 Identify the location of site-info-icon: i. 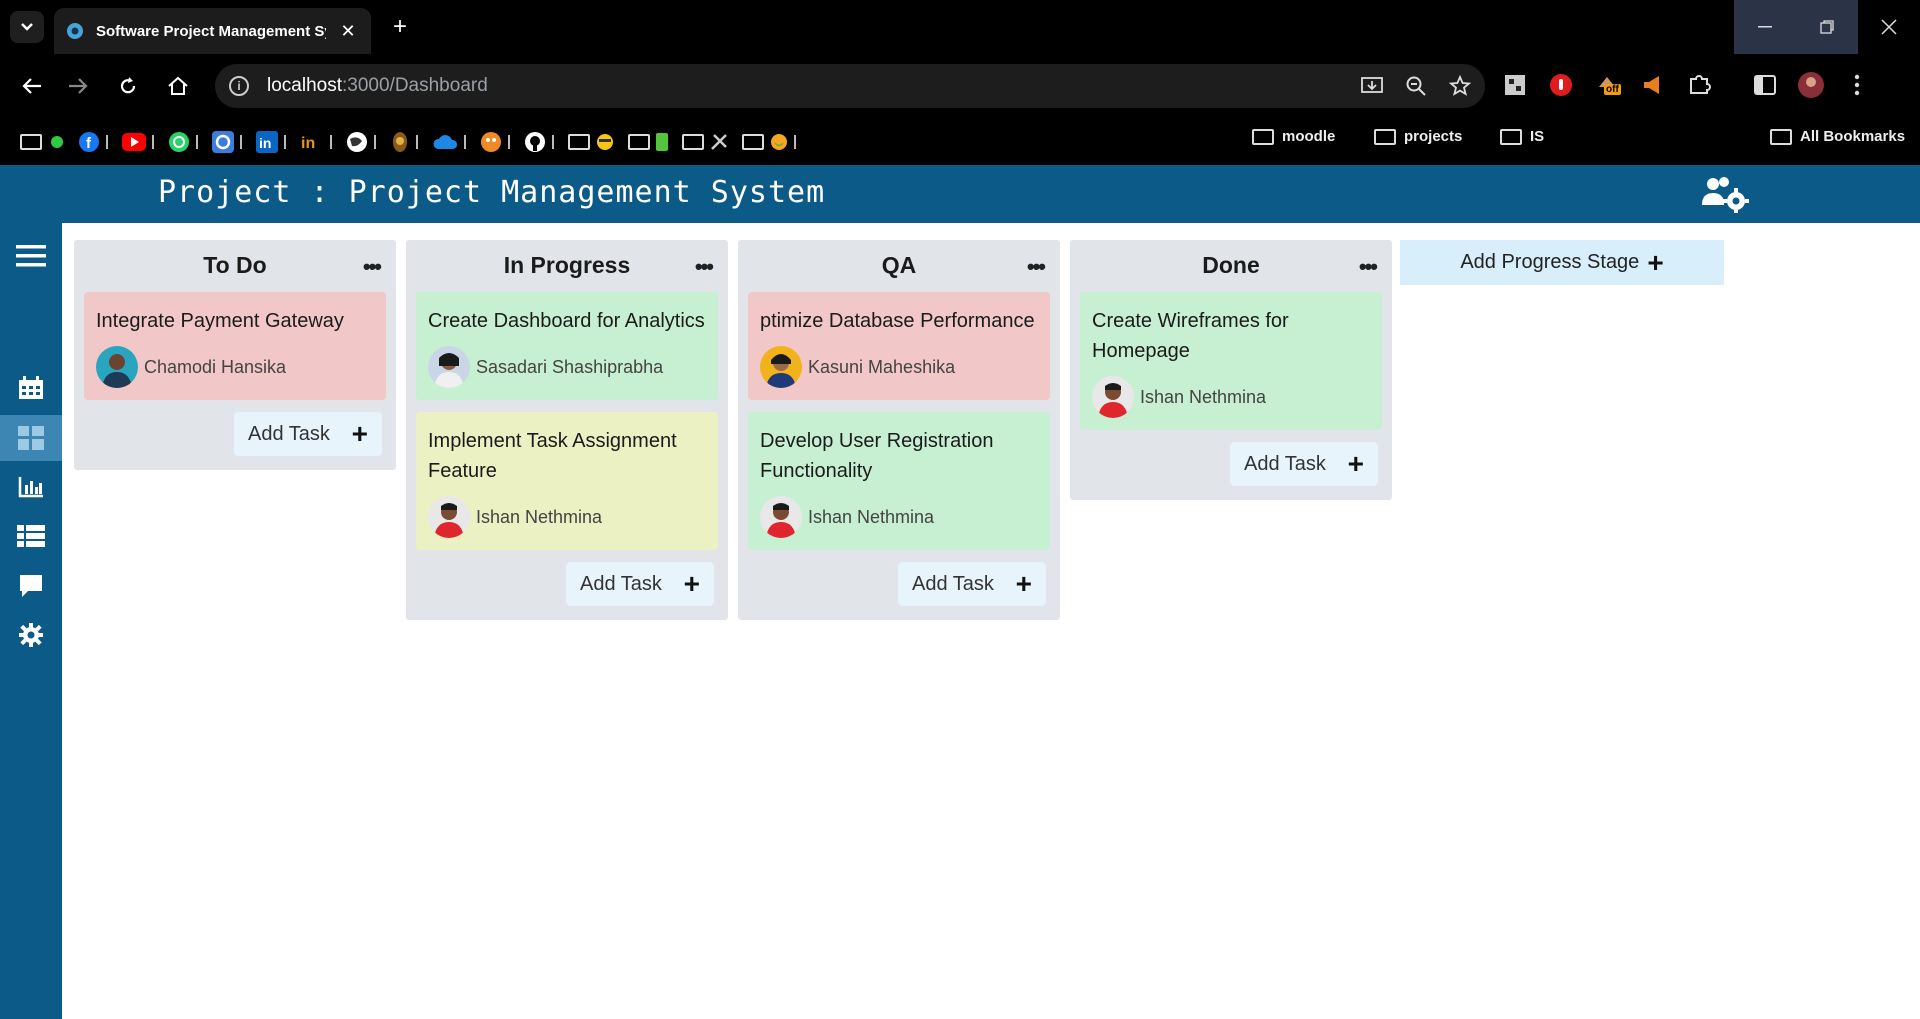
(239, 86).